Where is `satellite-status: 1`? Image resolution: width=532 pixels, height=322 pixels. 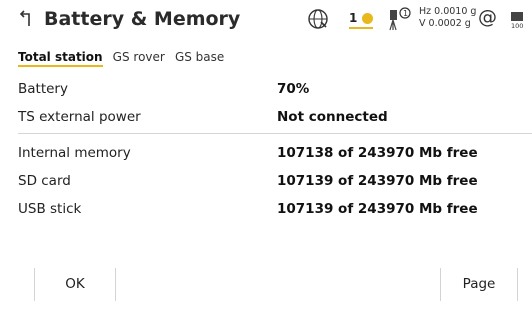
satellite-status: 1 is located at coordinates (366, 19).